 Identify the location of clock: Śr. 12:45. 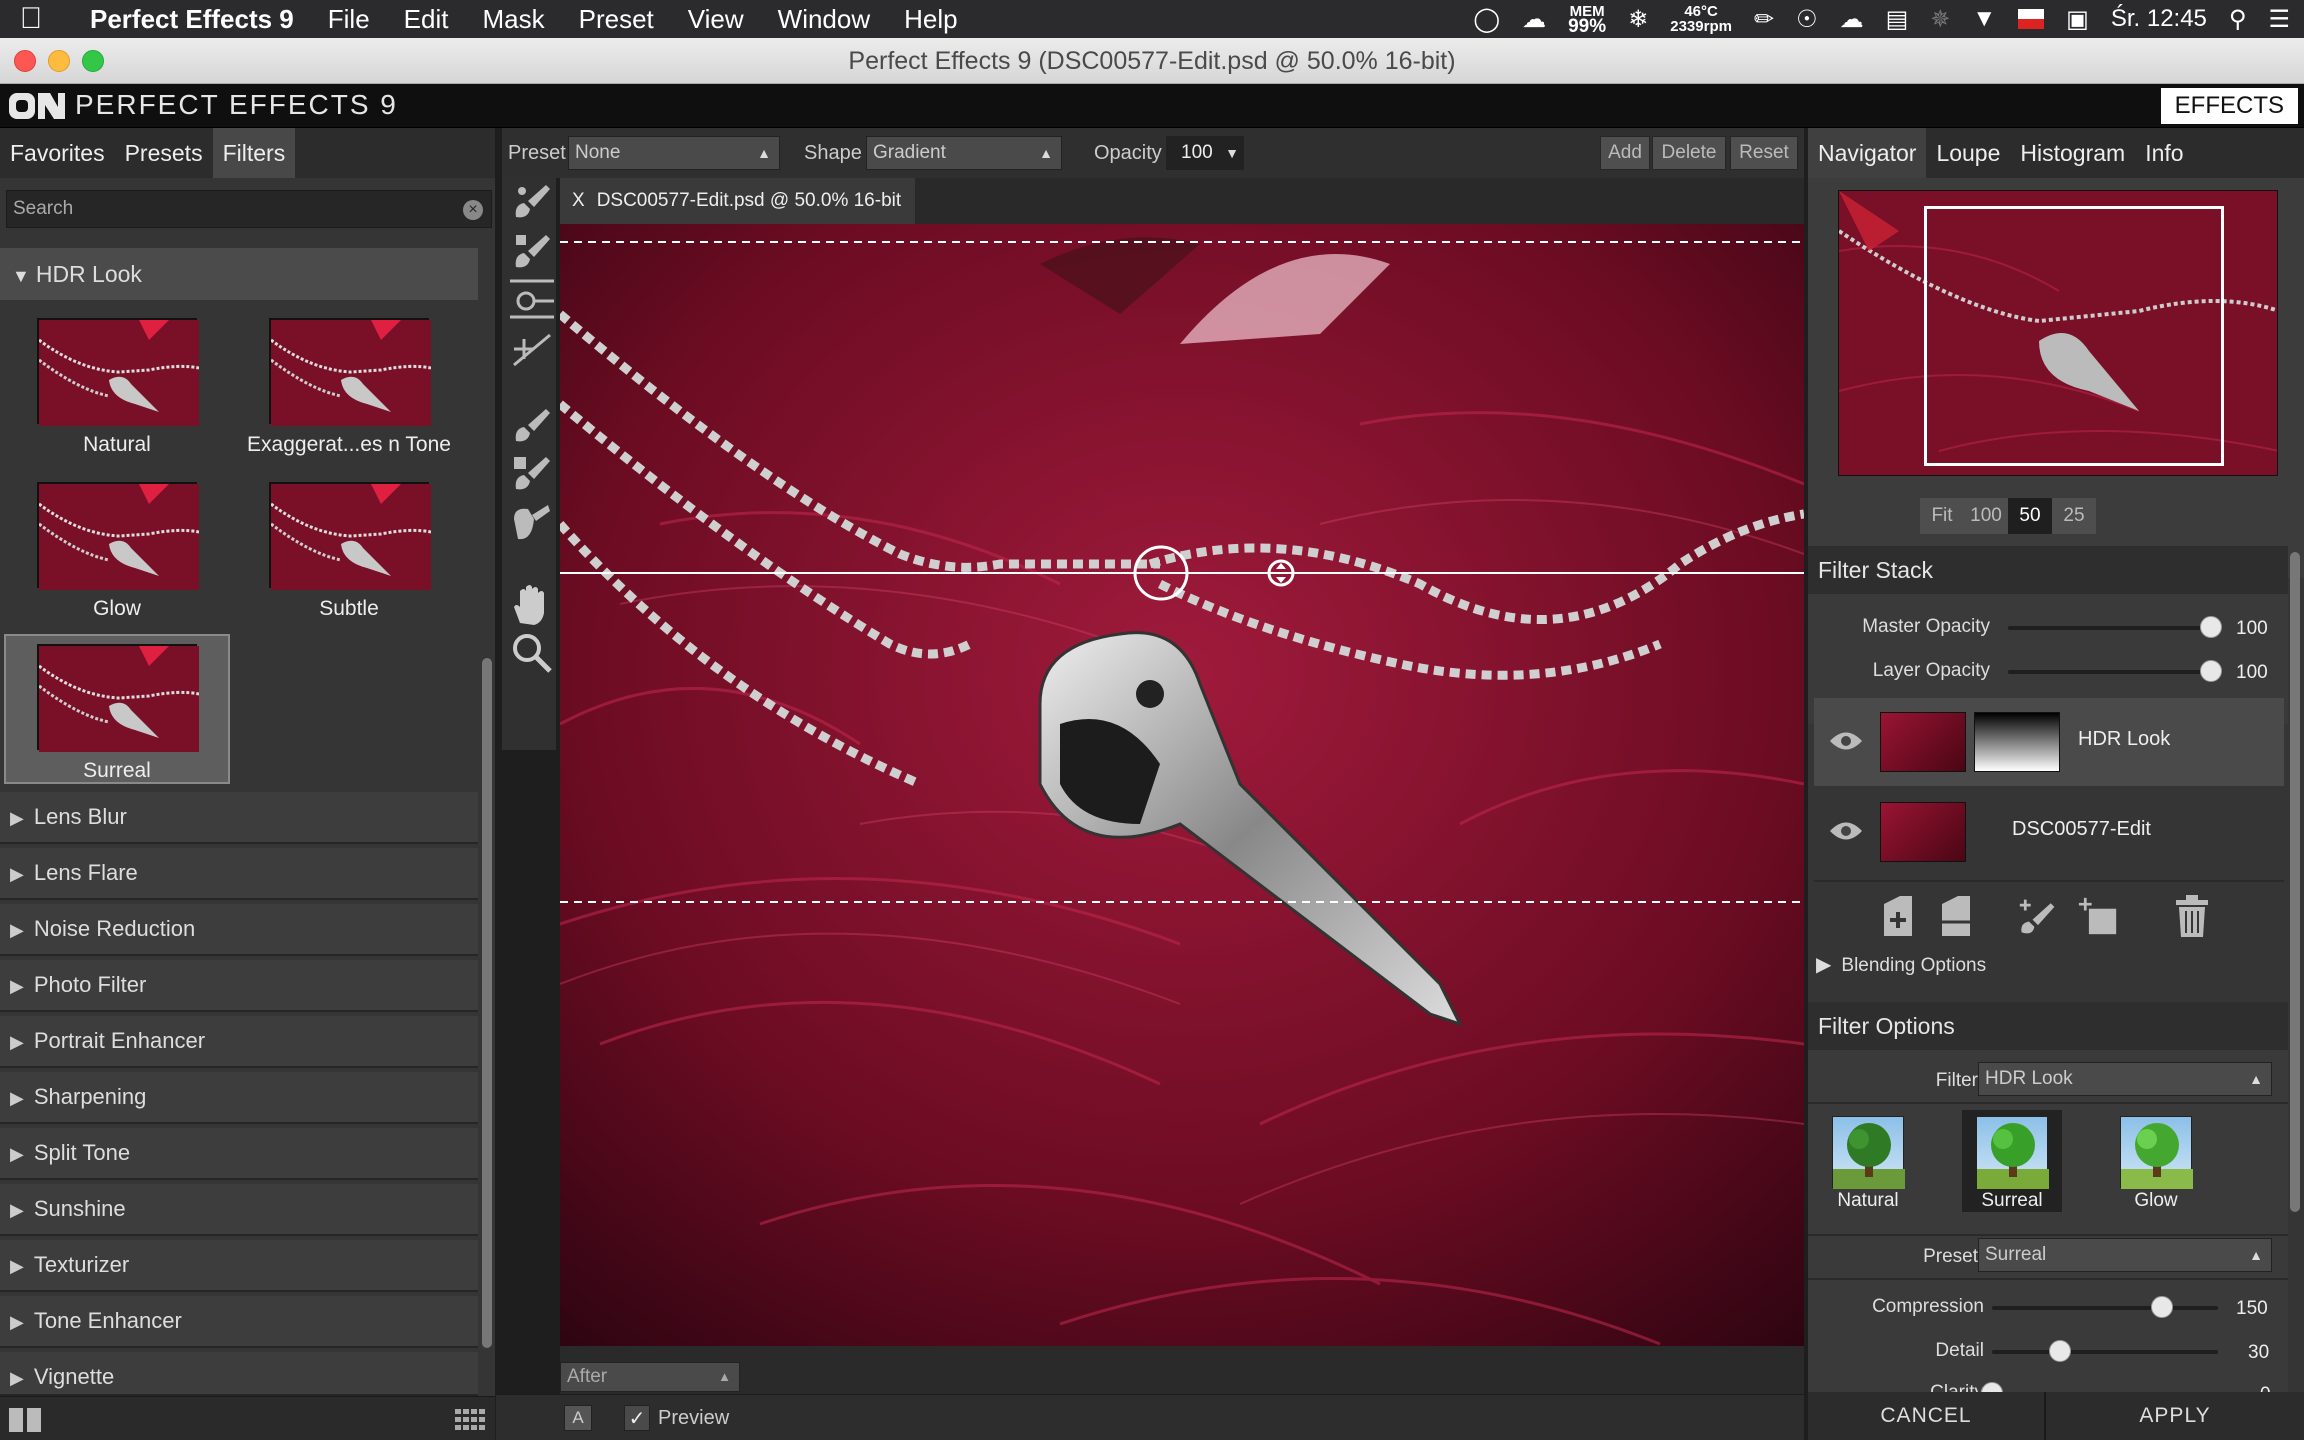
(2159, 19).